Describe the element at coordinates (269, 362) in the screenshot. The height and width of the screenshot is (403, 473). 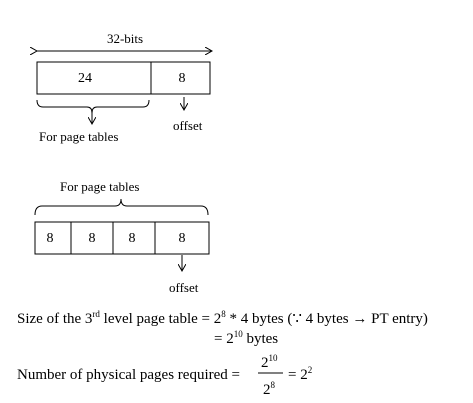
I see `fraction-numerator: 210` at that location.